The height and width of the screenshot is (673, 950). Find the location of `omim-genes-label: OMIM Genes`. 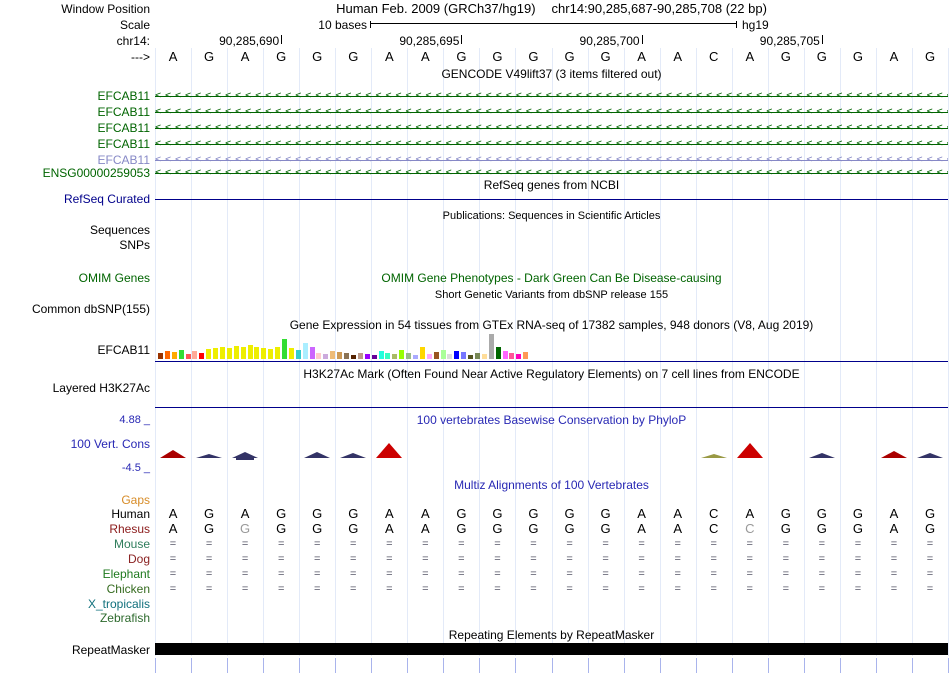

omim-genes-label: OMIM Genes is located at coordinates (75, 278).